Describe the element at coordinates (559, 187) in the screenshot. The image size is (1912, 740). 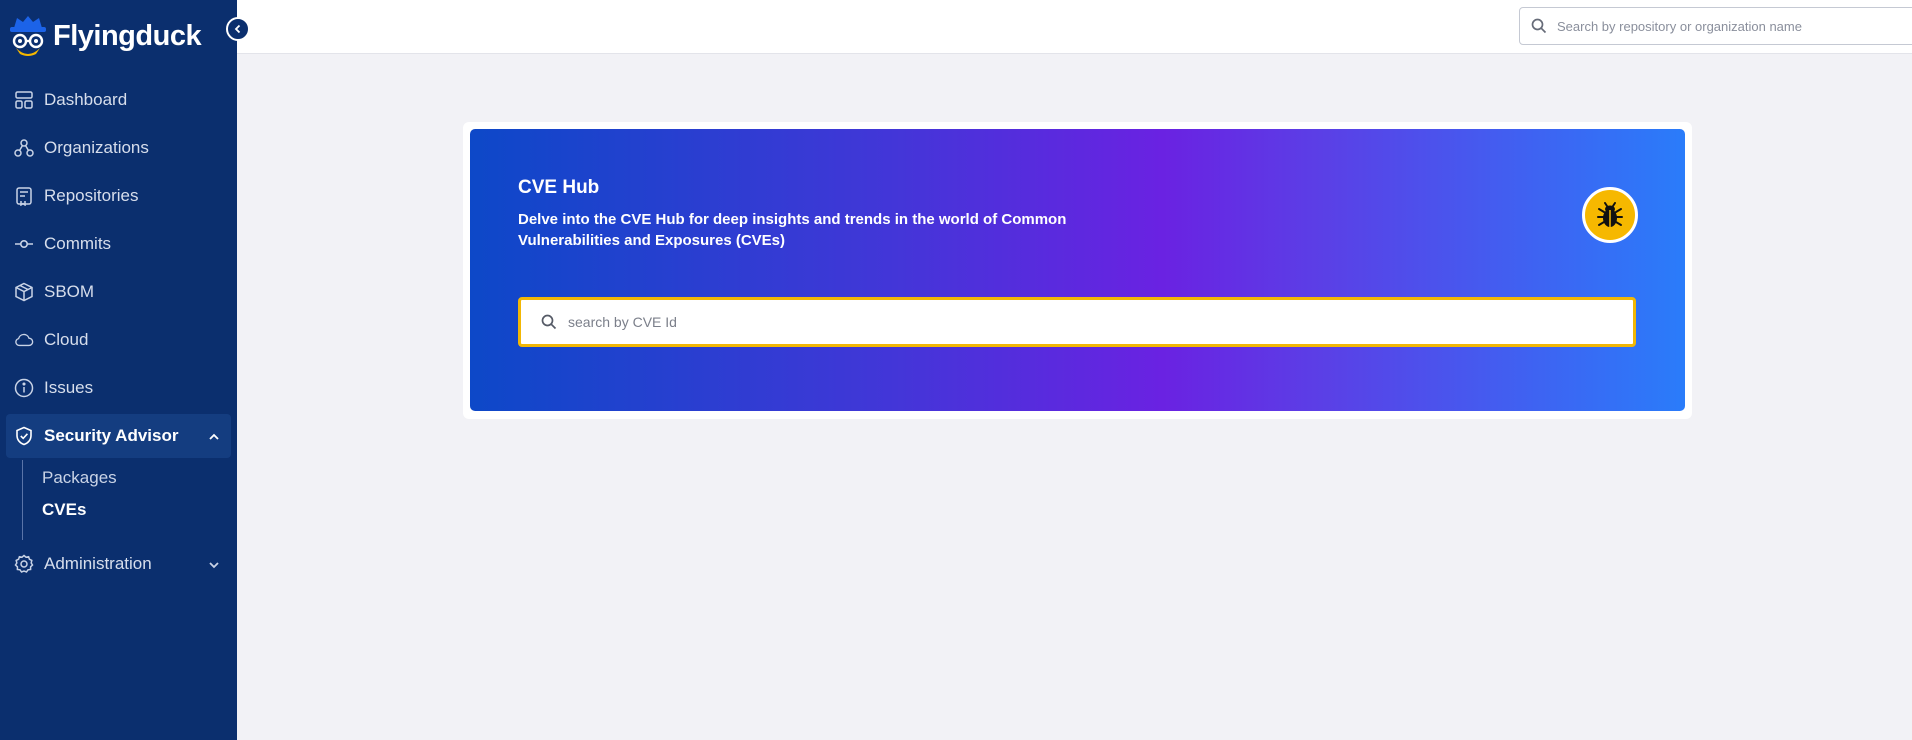
I see `page-title: CVE Hub` at that location.